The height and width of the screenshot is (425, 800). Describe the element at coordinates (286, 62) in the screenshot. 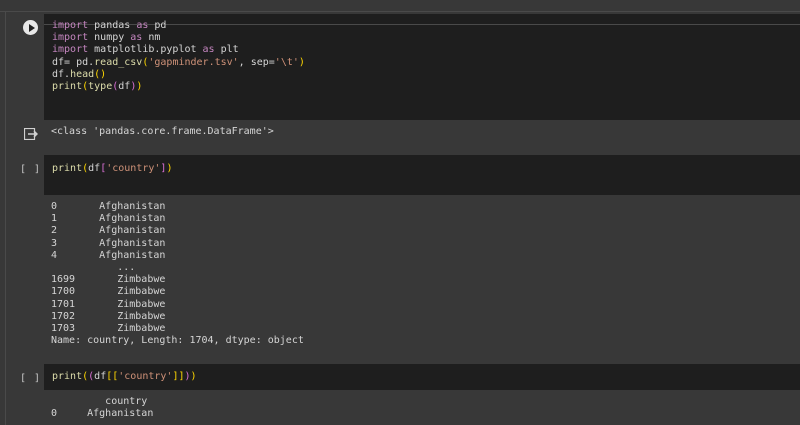

I see `code-token: '\t'` at that location.